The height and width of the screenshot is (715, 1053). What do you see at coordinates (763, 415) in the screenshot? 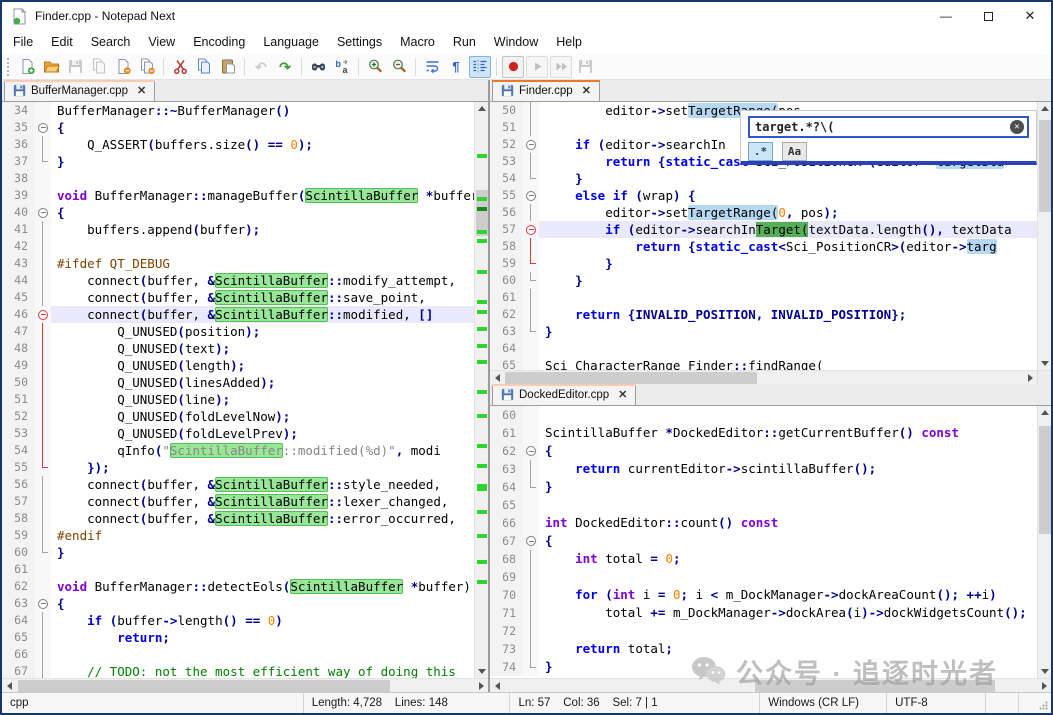
I see `code-line-60: 60` at bounding box center [763, 415].